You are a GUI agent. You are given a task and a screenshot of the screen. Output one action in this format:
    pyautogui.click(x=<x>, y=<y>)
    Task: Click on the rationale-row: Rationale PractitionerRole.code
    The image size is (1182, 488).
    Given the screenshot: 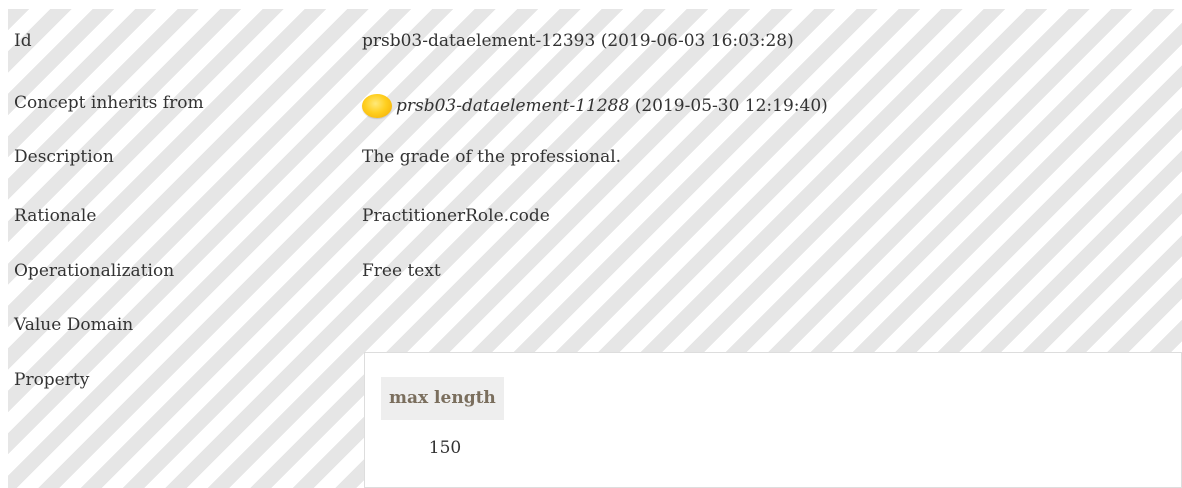 What is the action you would take?
    pyautogui.click(x=591, y=216)
    